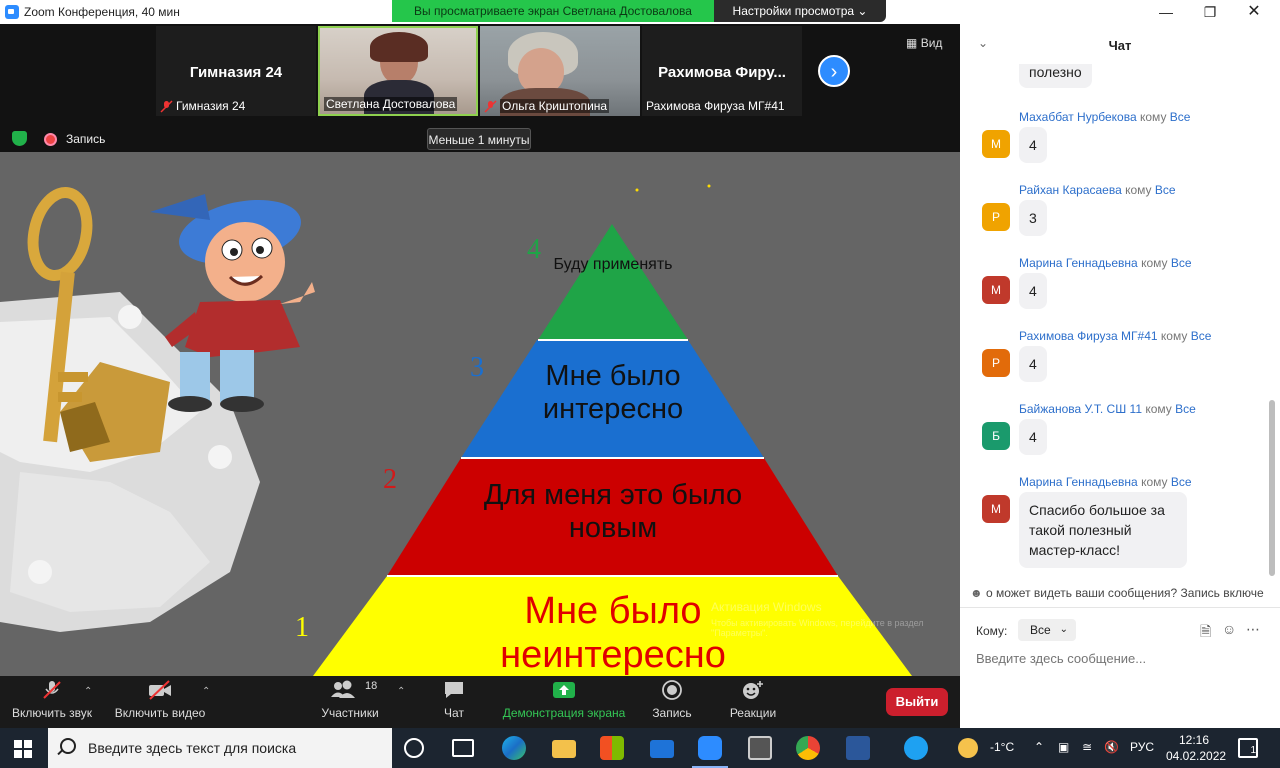 Image resolution: width=1280 pixels, height=768 pixels. Describe the element at coordinates (1248, 748) in the screenshot. I see `notification-center-icon: 1` at that location.